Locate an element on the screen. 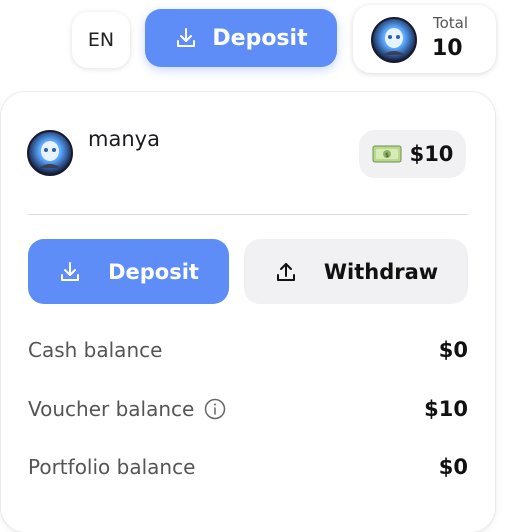 This screenshot has width=520, height=532. withdraw-label: Withdraw is located at coordinates (381, 271).